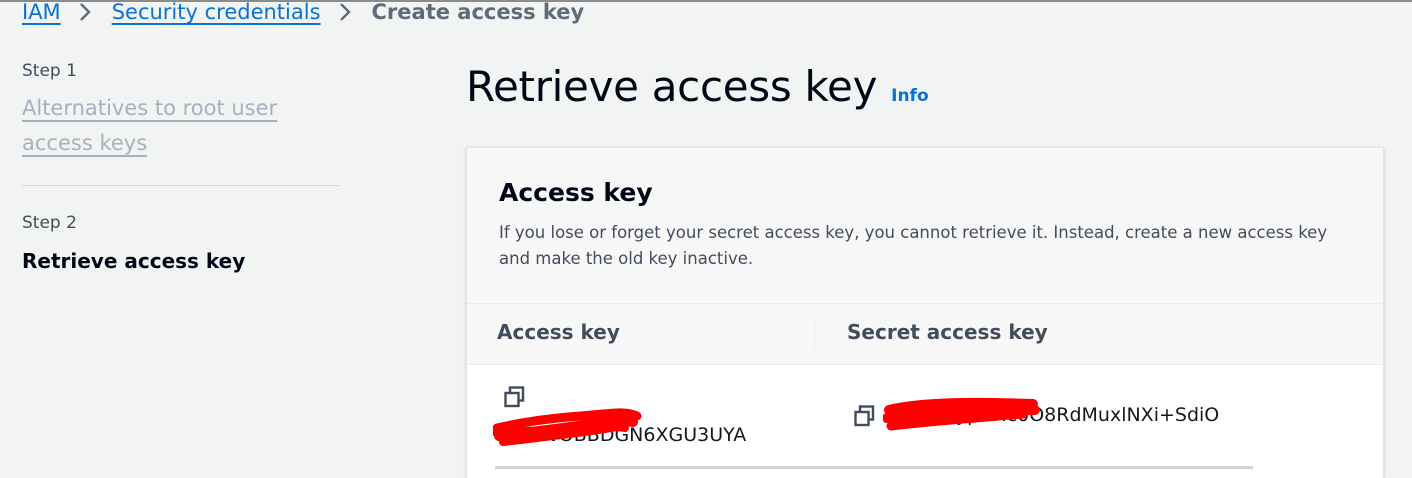 Image resolution: width=1412 pixels, height=478 pixels. What do you see at coordinates (49, 71) in the screenshot?
I see `step-1-label: Step 1` at bounding box center [49, 71].